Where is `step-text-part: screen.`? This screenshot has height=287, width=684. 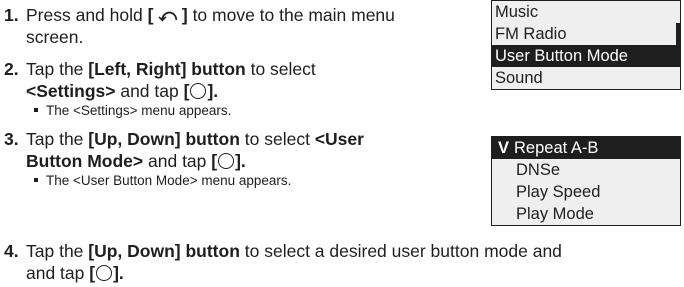
step-text-part: screen. is located at coordinates (55, 37).